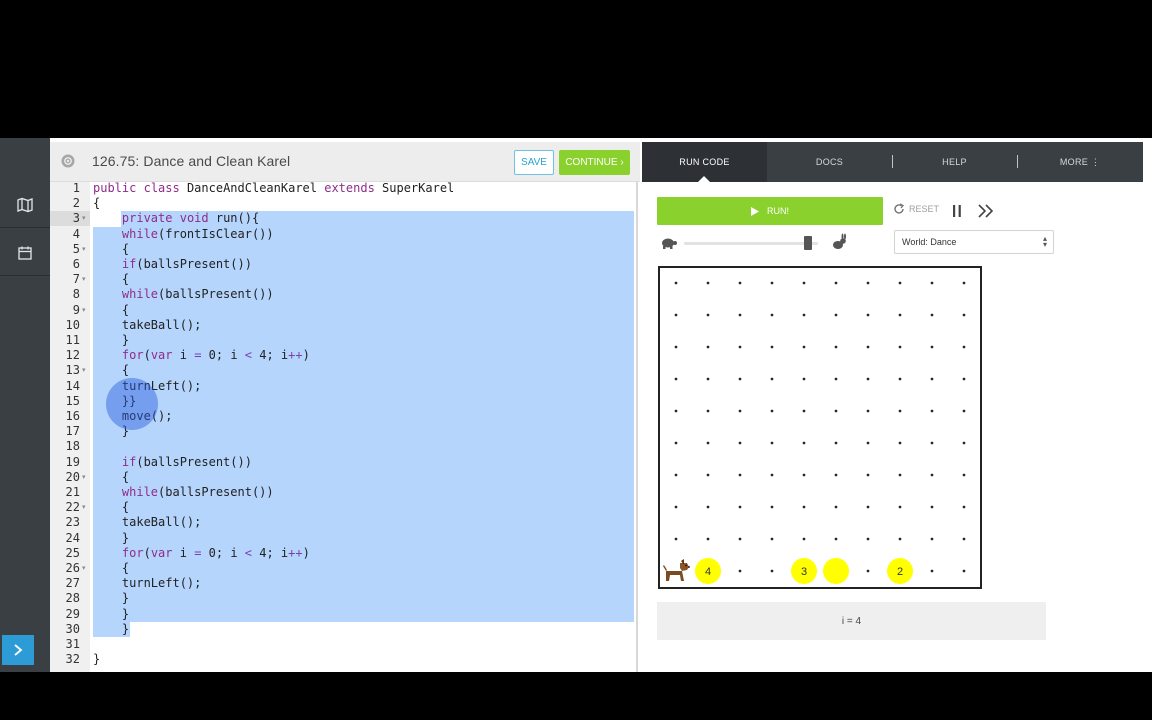 This screenshot has width=1152, height=720. What do you see at coordinates (72, 552) in the screenshot?
I see `line-number: 25` at bounding box center [72, 552].